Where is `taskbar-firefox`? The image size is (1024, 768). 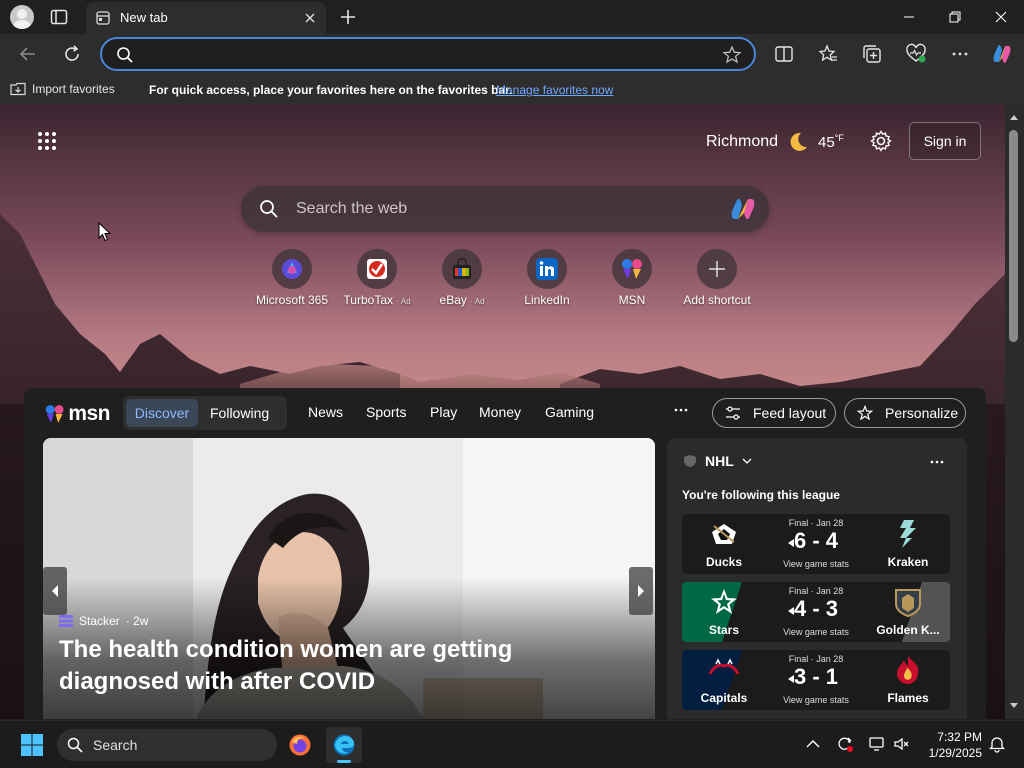 taskbar-firefox is located at coordinates (300, 745).